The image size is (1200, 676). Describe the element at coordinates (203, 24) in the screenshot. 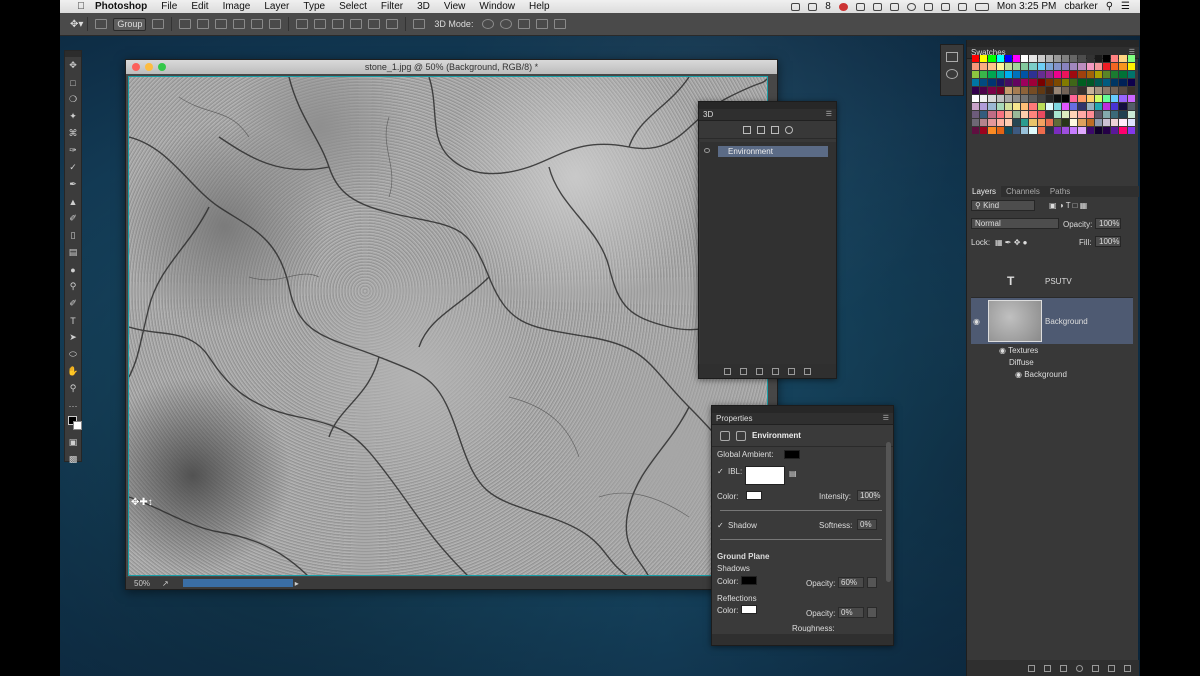

I see `align-vcenter-icon` at that location.